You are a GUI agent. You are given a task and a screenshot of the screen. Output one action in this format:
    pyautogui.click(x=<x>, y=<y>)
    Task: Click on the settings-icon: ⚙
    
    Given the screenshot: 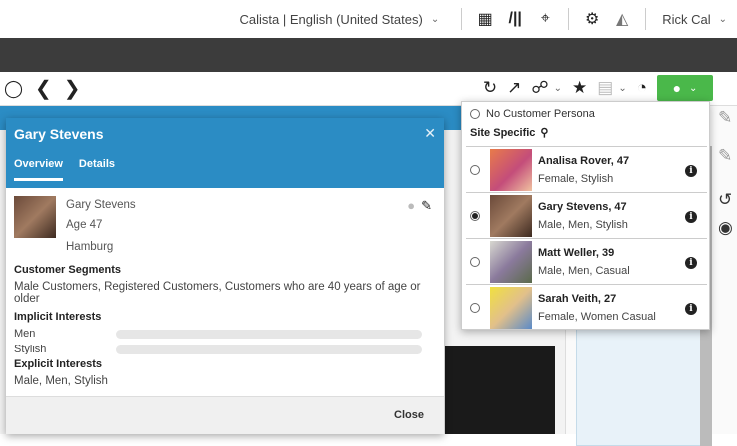 What is the action you would take?
    pyautogui.click(x=592, y=19)
    